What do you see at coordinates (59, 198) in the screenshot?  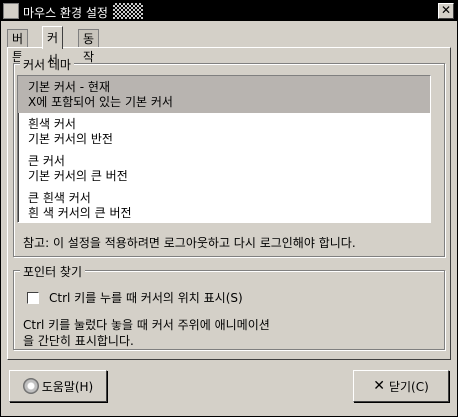 I see `cursor-theme-item-title: 큰 흰색 커서` at bounding box center [59, 198].